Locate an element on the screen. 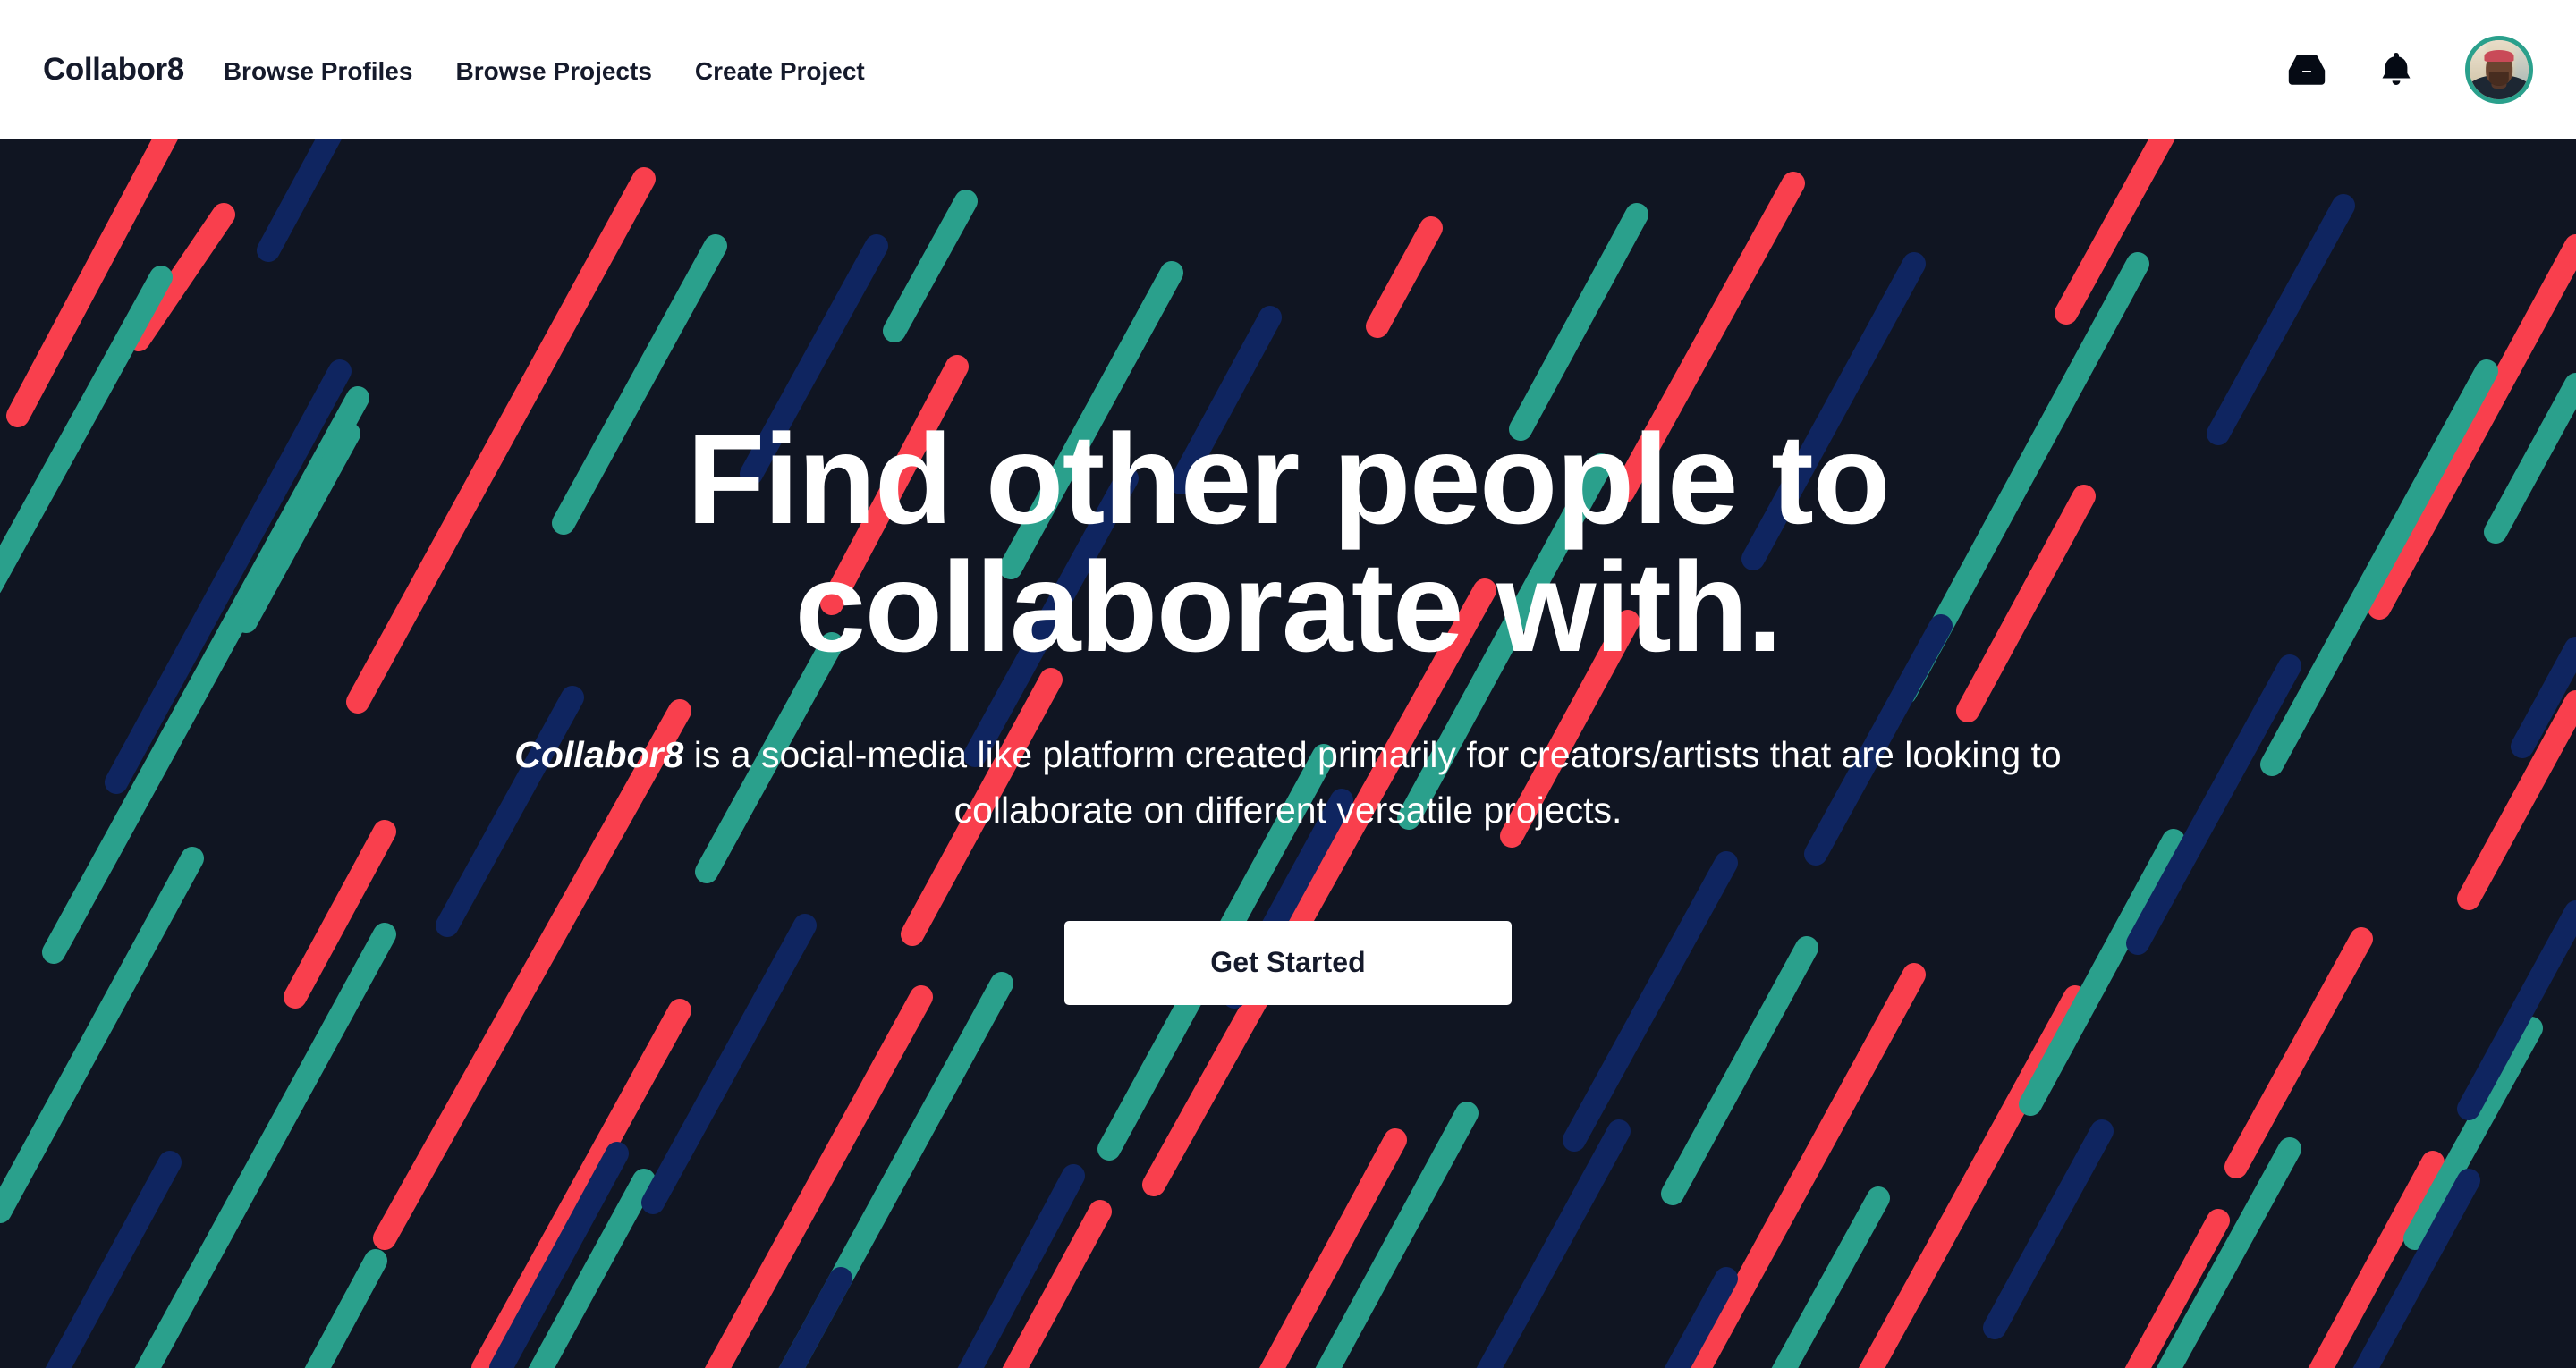 This screenshot has width=2576, height=1368. cta-wrapper: Get Started is located at coordinates (1288, 963).